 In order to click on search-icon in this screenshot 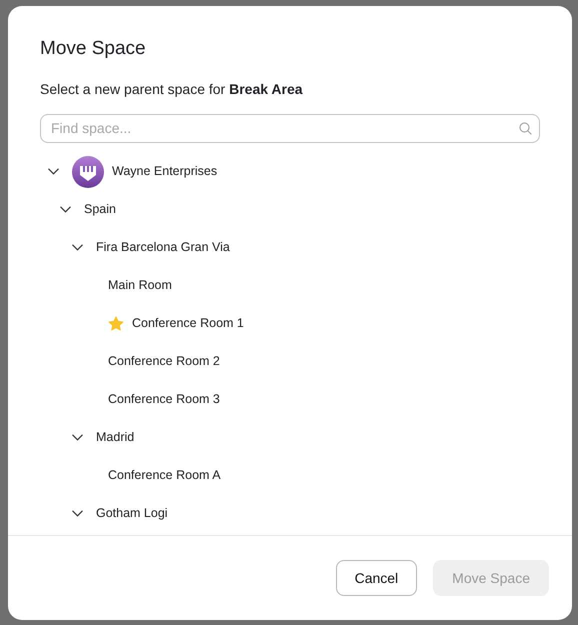, I will do `click(525, 128)`.